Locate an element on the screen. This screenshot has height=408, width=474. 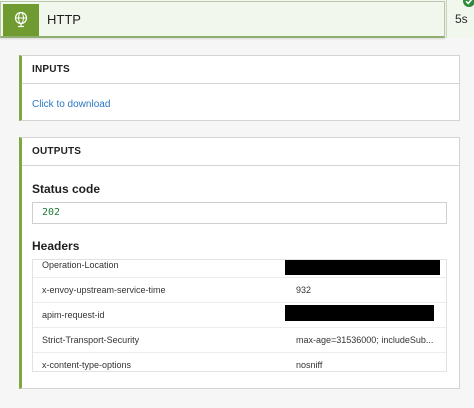
globe-icon is located at coordinates (21, 19).